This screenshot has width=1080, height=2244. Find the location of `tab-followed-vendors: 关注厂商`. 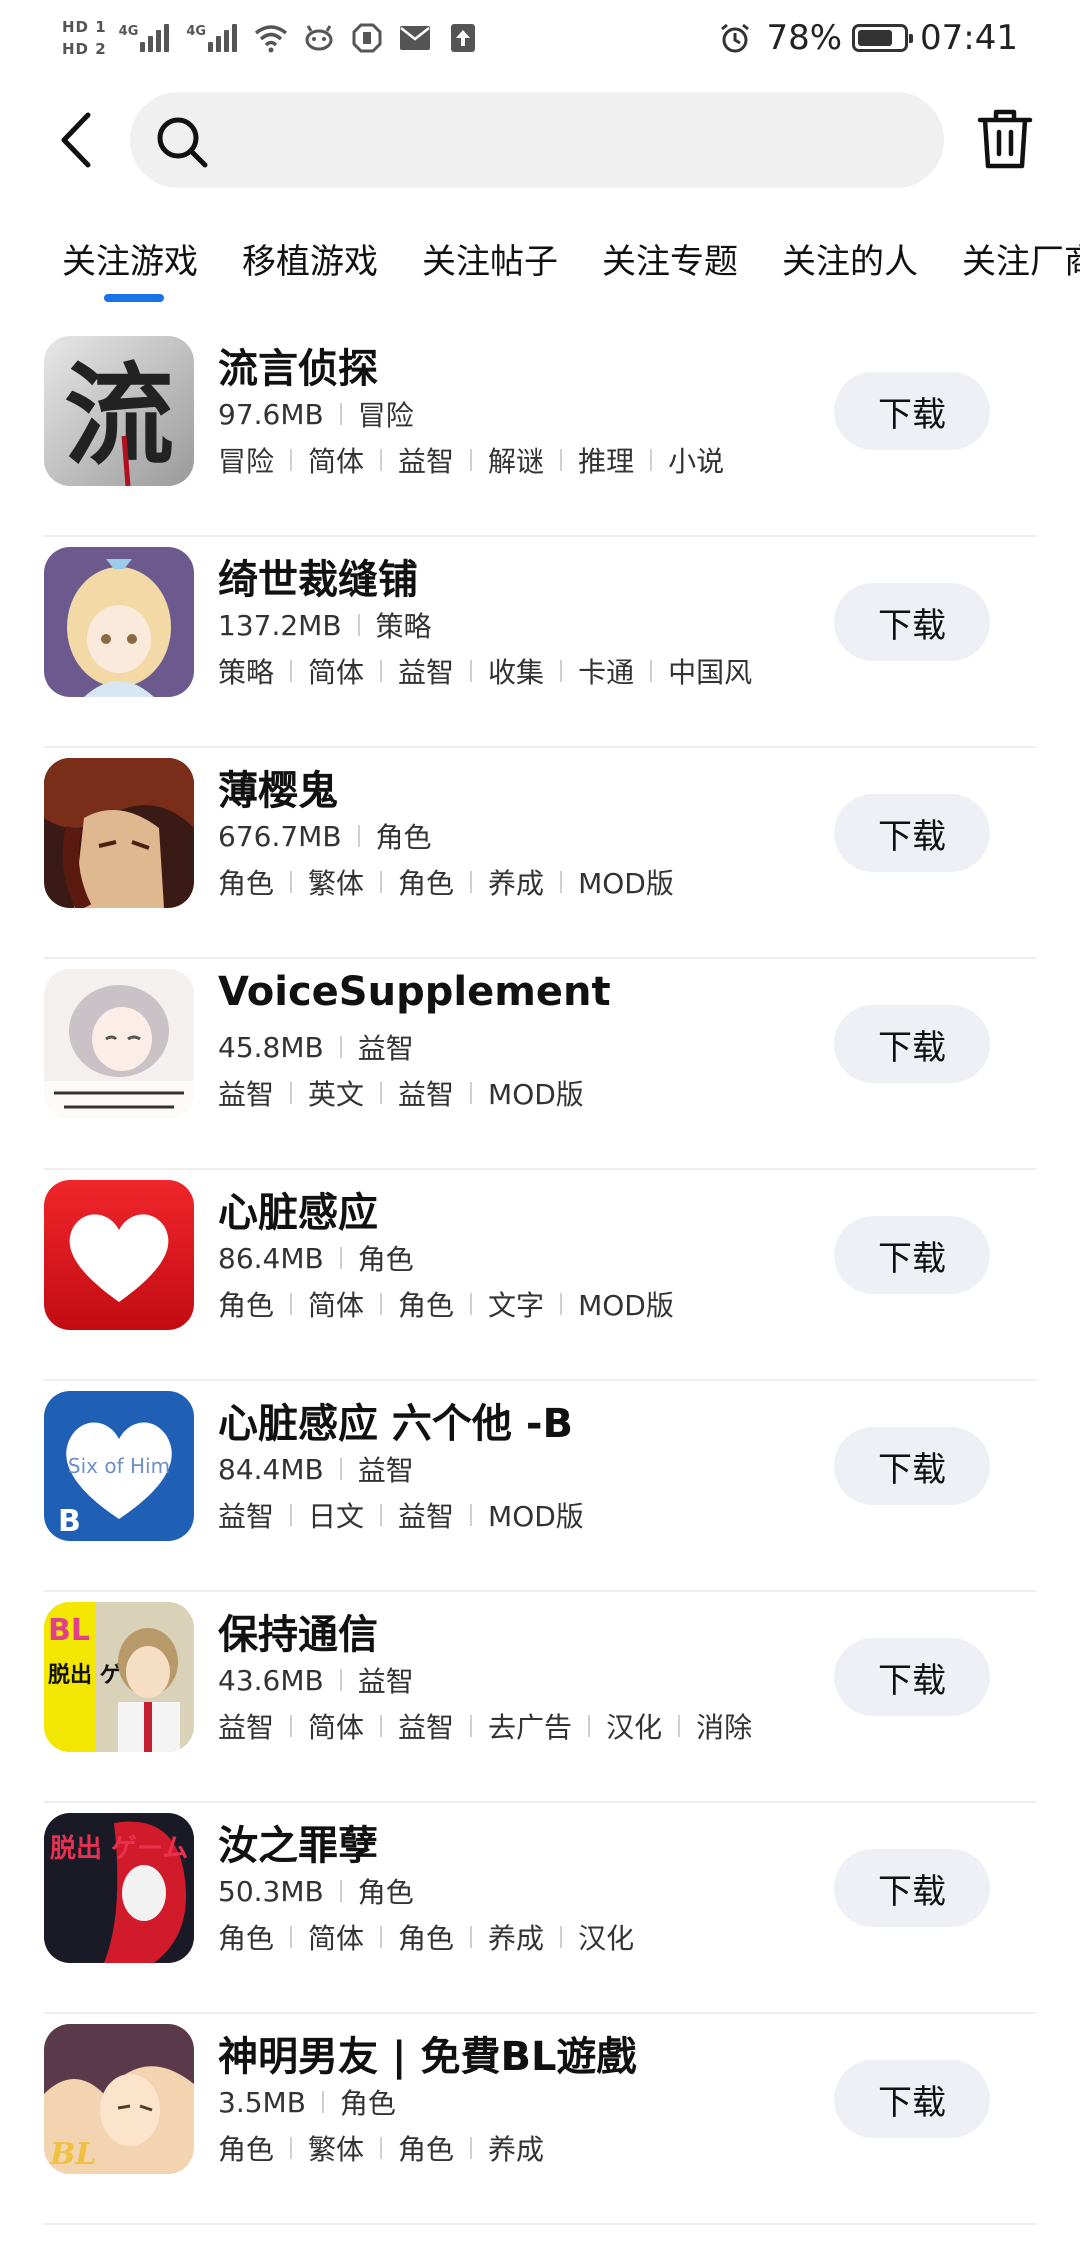

tab-followed-vendors: 关注厂商 is located at coordinates (1021, 258).